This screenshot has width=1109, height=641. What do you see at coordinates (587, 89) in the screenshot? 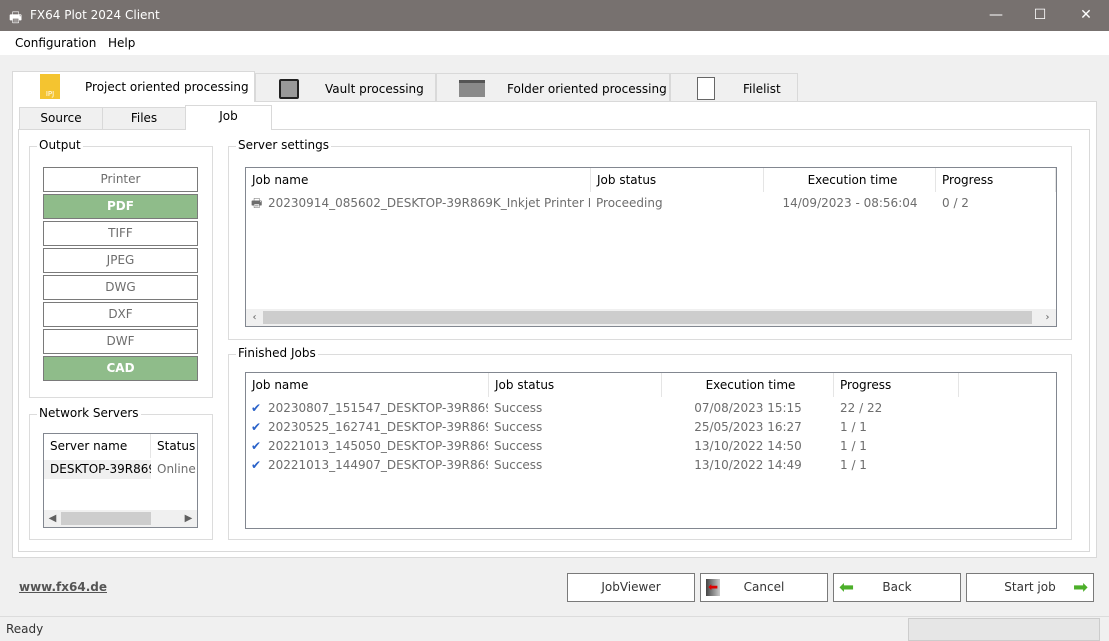
I see `tab-label: Folder oriented processing` at bounding box center [587, 89].